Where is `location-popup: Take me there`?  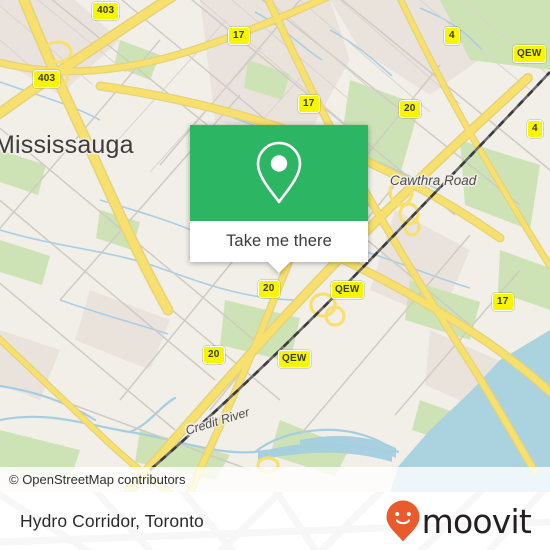
location-popup: Take me there is located at coordinates (279, 199).